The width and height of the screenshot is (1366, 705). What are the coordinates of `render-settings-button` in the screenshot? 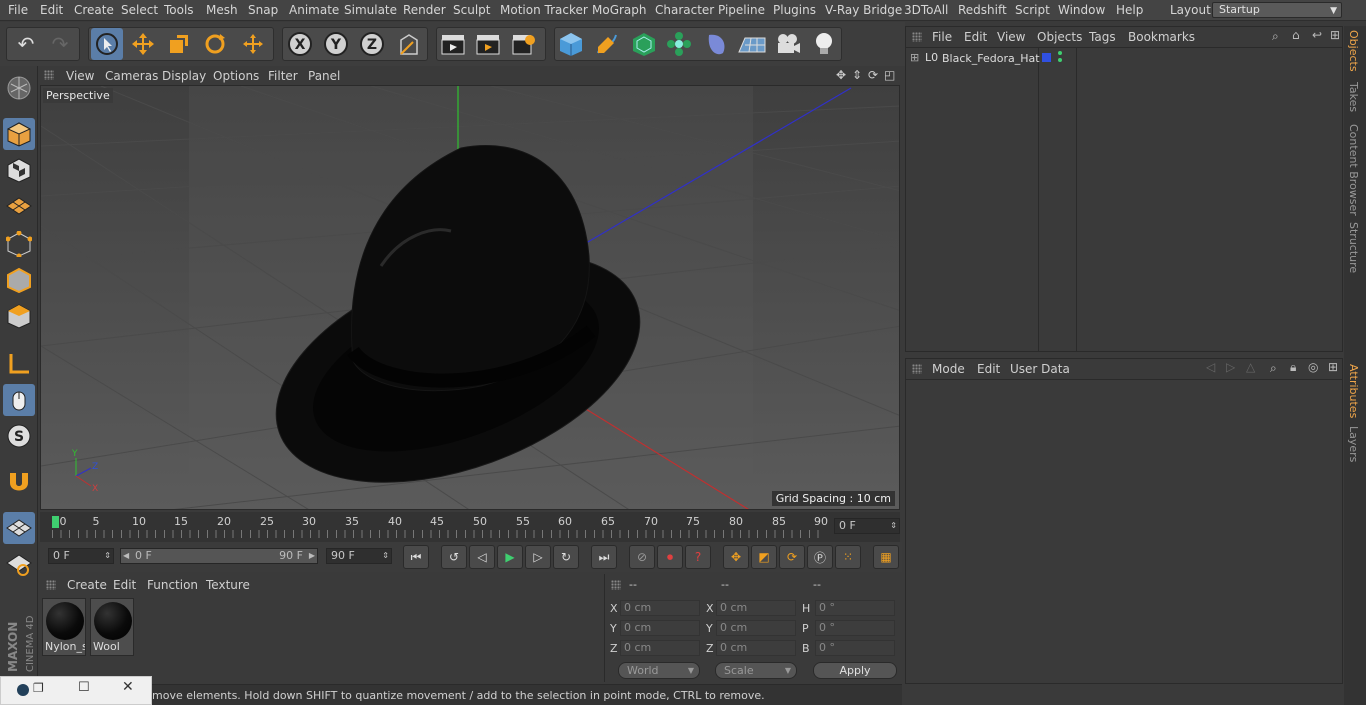 It's located at (524, 44).